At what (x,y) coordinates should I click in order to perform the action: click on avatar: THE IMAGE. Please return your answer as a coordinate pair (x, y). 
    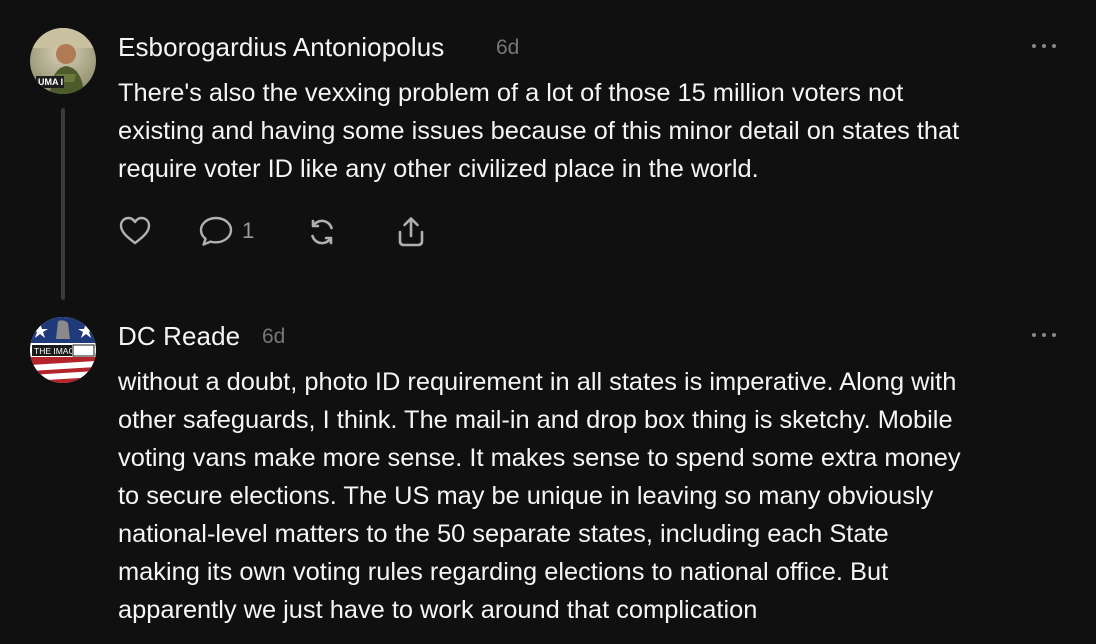
    Looking at the image, I should click on (63, 350).